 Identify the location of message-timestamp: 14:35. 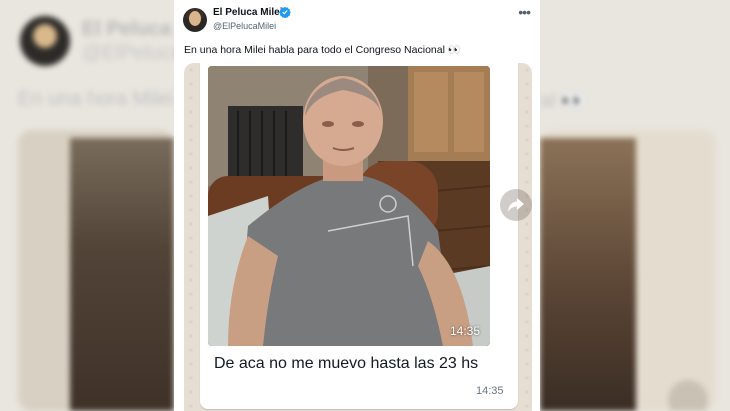
(490, 391).